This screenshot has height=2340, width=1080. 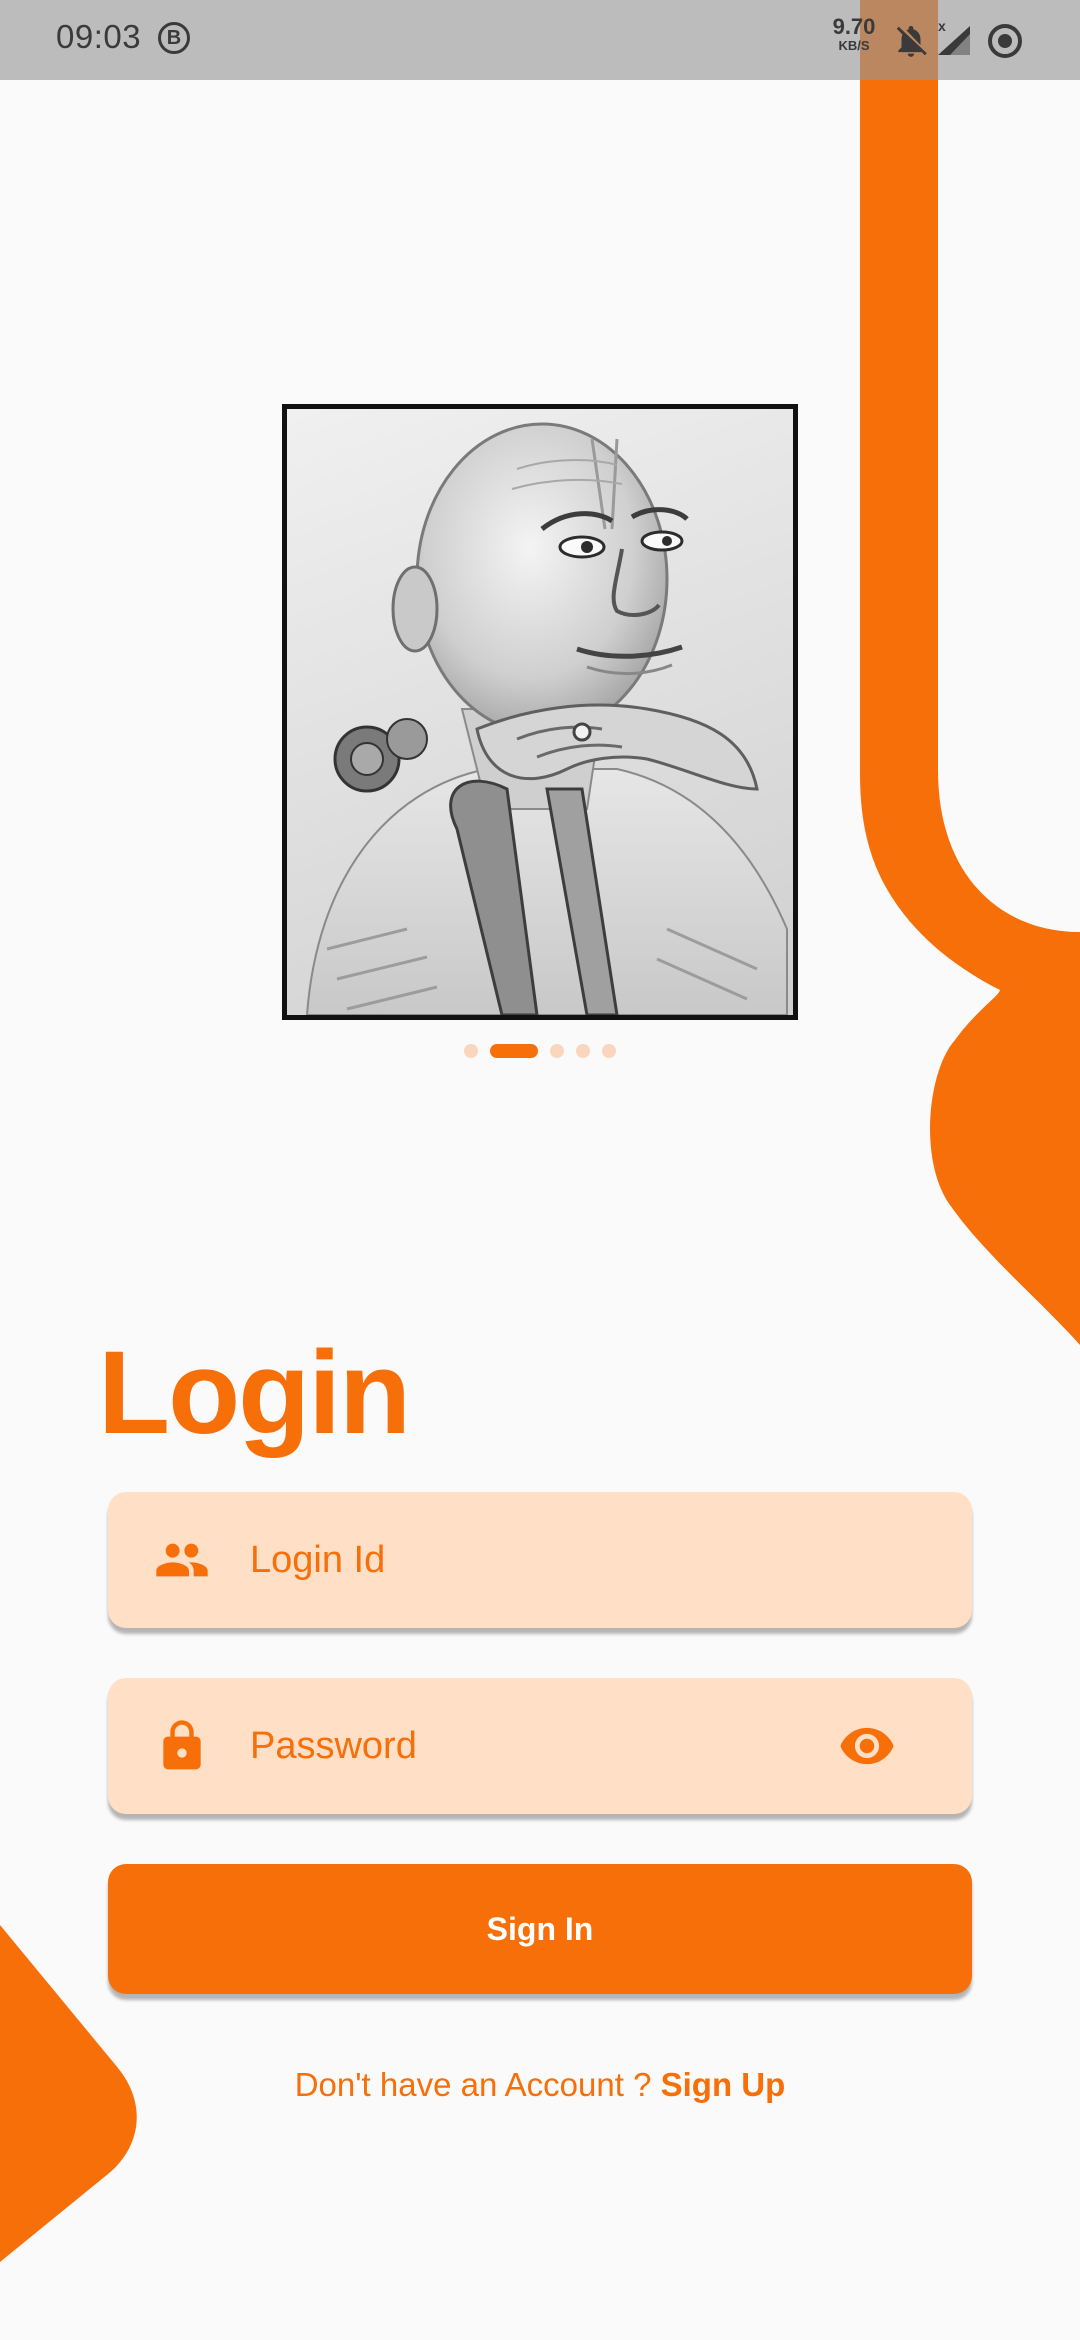 I want to click on no-account-text: Don't have an Account ?, so click(x=473, y=2084).